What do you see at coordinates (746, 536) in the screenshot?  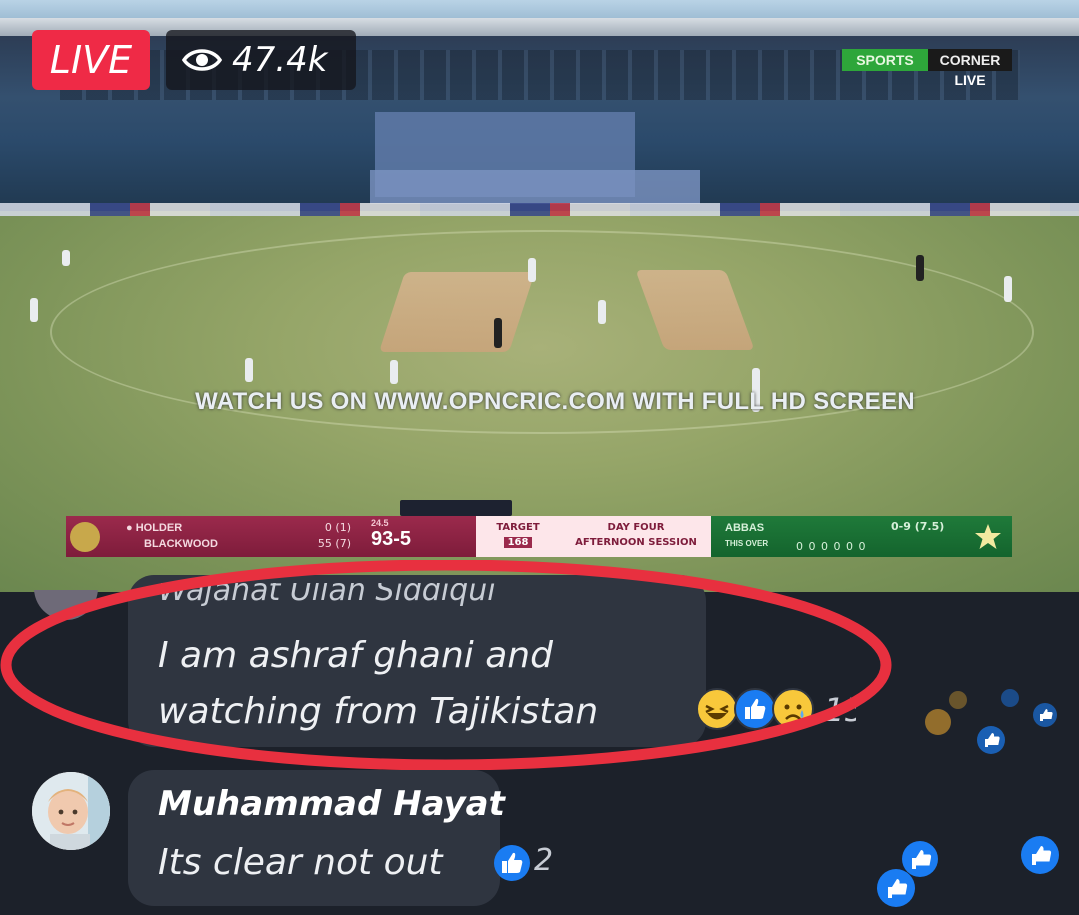 I see `bowler: ABBAS THIS OVER` at bounding box center [746, 536].